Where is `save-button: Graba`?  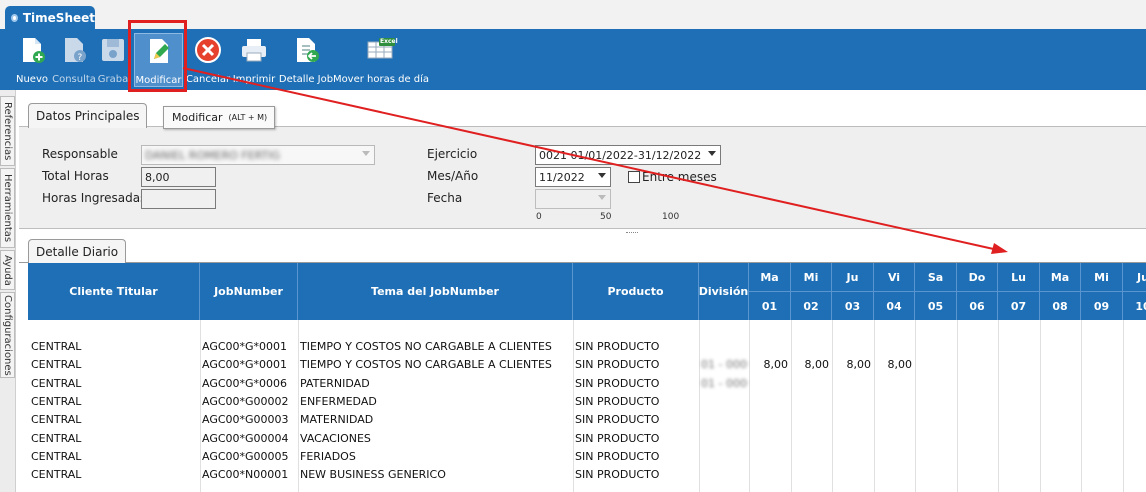
save-button: Graba is located at coordinates (113, 60).